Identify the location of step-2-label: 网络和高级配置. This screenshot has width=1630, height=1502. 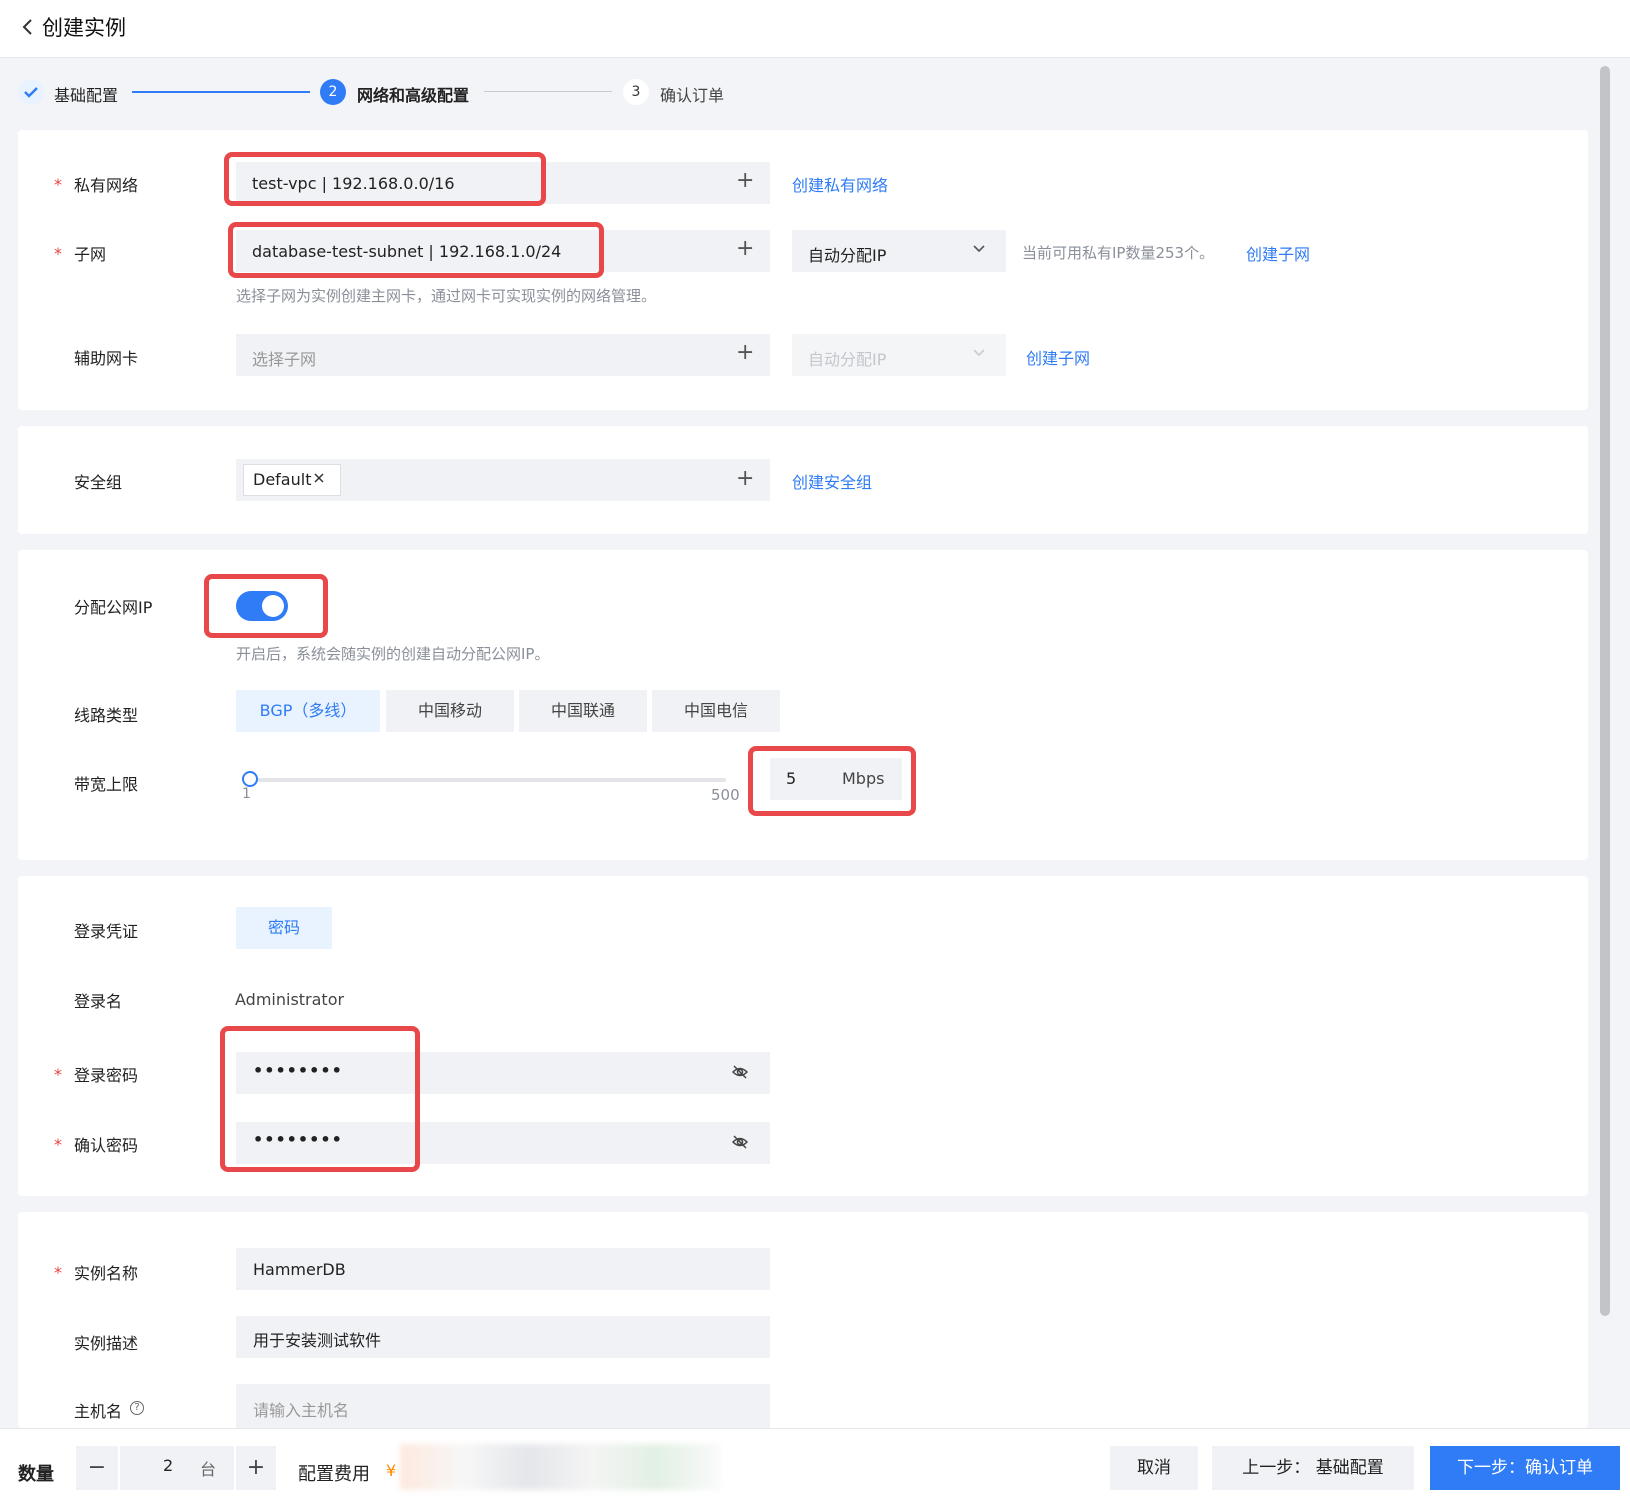
(413, 95).